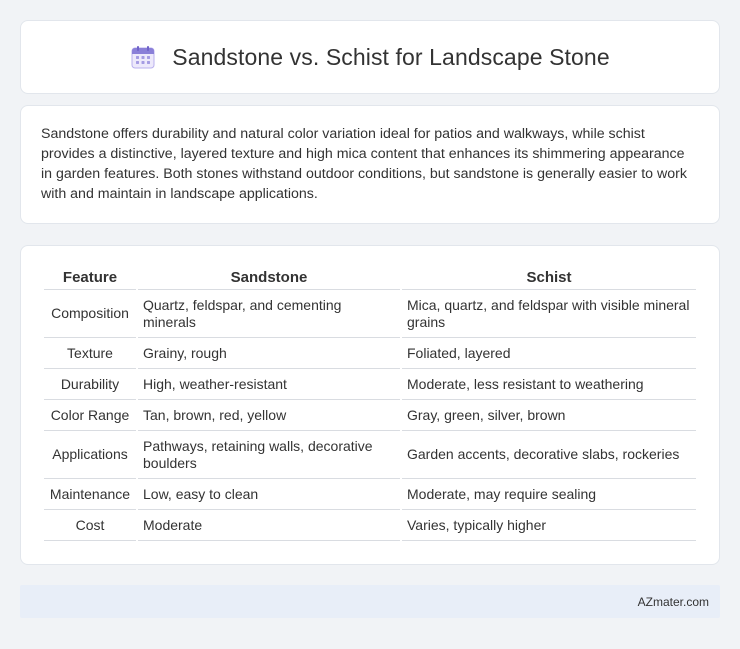 This screenshot has height=649, width=740. Describe the element at coordinates (90, 525) in the screenshot. I see `row-feature-cell: Cost` at that location.